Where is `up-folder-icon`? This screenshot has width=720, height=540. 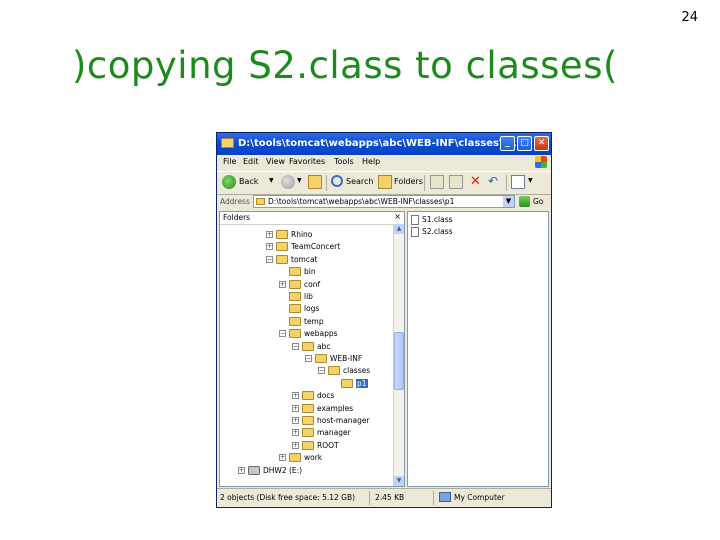
up-folder-icon is located at coordinates (315, 182).